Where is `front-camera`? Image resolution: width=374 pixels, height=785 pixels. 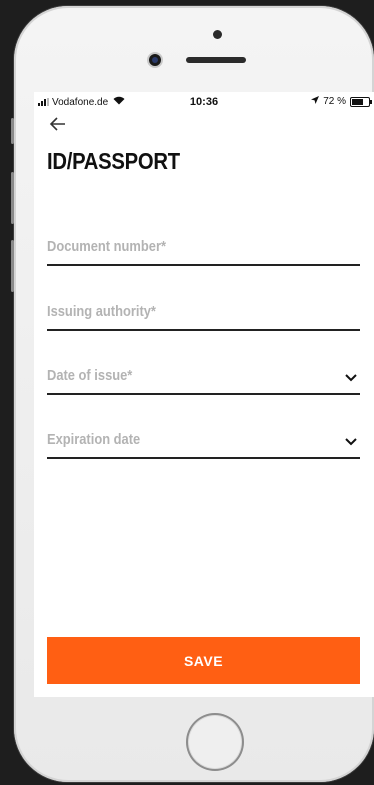 front-camera is located at coordinates (155, 60).